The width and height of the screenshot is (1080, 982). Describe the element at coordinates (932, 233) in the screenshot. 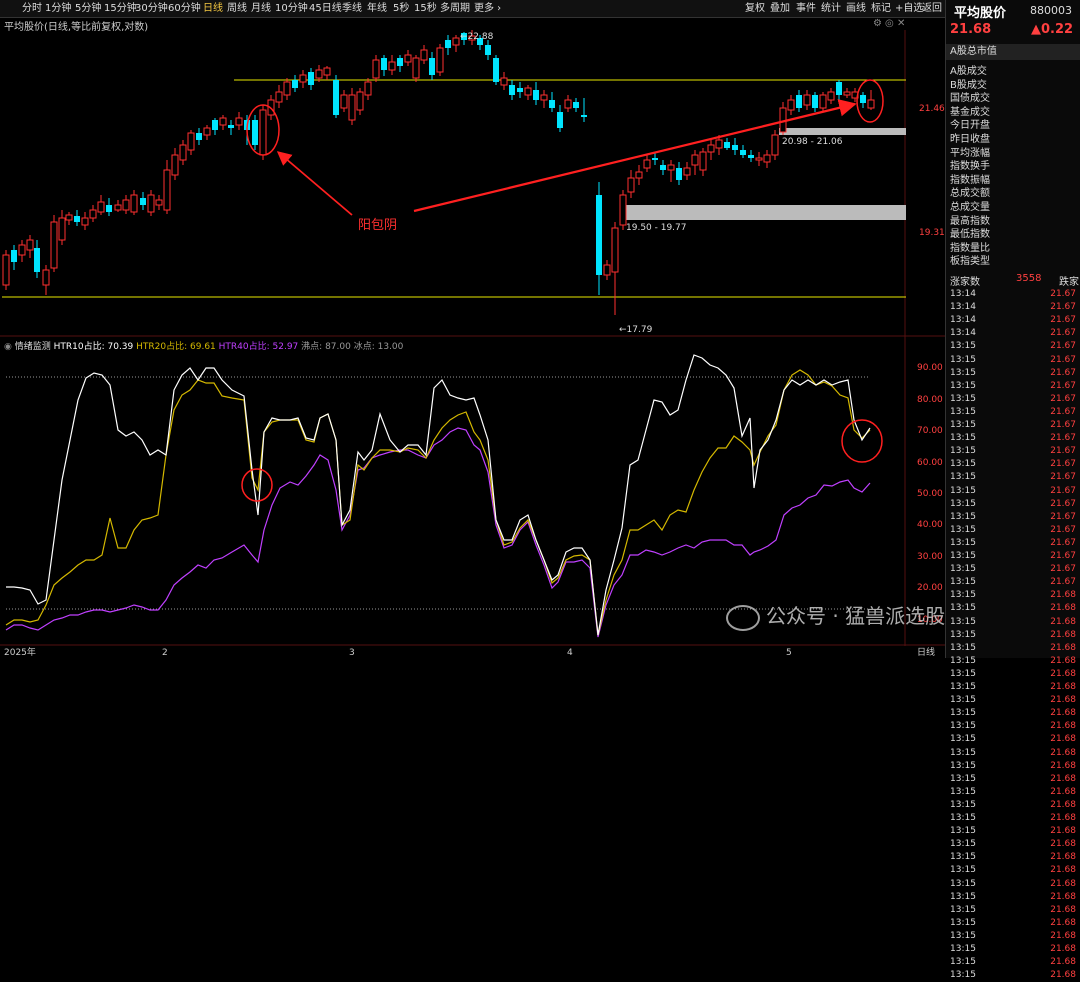

I see `price-tick-lower: 19.31` at that location.